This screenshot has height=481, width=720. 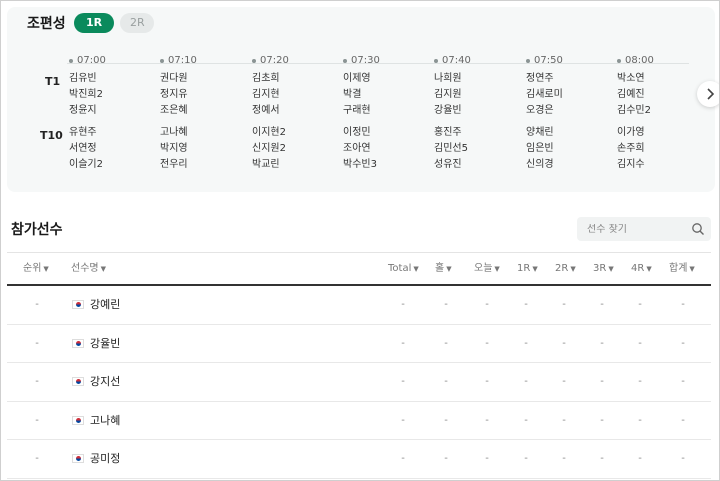 I want to click on search-input, so click(x=639, y=229).